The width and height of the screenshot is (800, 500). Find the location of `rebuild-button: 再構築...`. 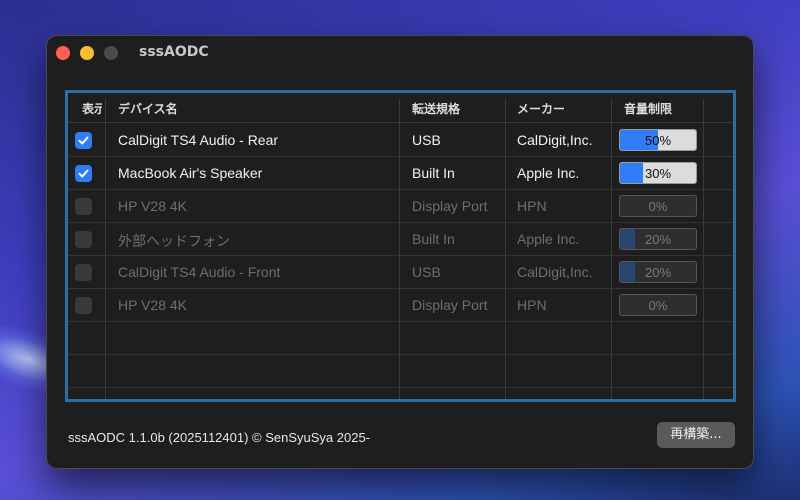

rebuild-button: 再構築... is located at coordinates (696, 435).